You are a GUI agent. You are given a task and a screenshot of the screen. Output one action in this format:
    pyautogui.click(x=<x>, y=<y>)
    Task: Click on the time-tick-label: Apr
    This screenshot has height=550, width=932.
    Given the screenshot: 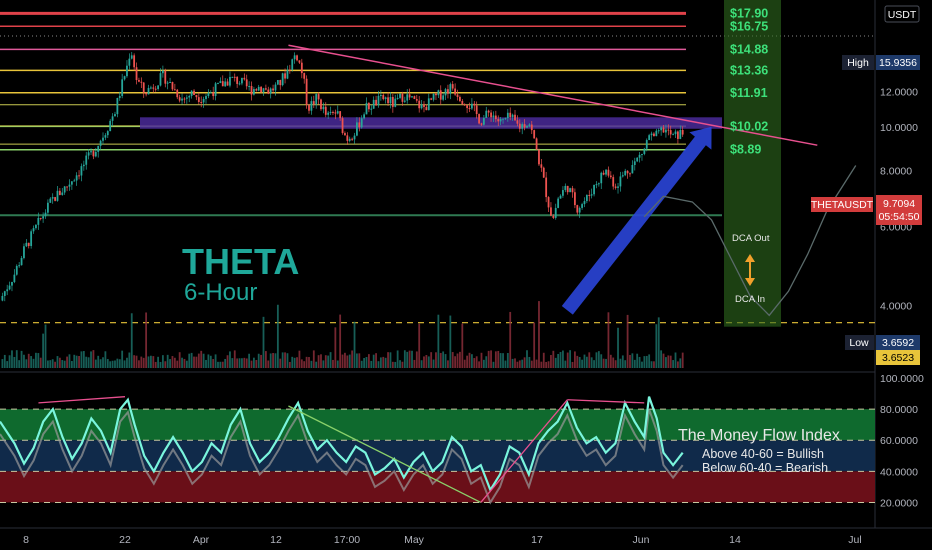 What is the action you would take?
    pyautogui.click(x=201, y=540)
    